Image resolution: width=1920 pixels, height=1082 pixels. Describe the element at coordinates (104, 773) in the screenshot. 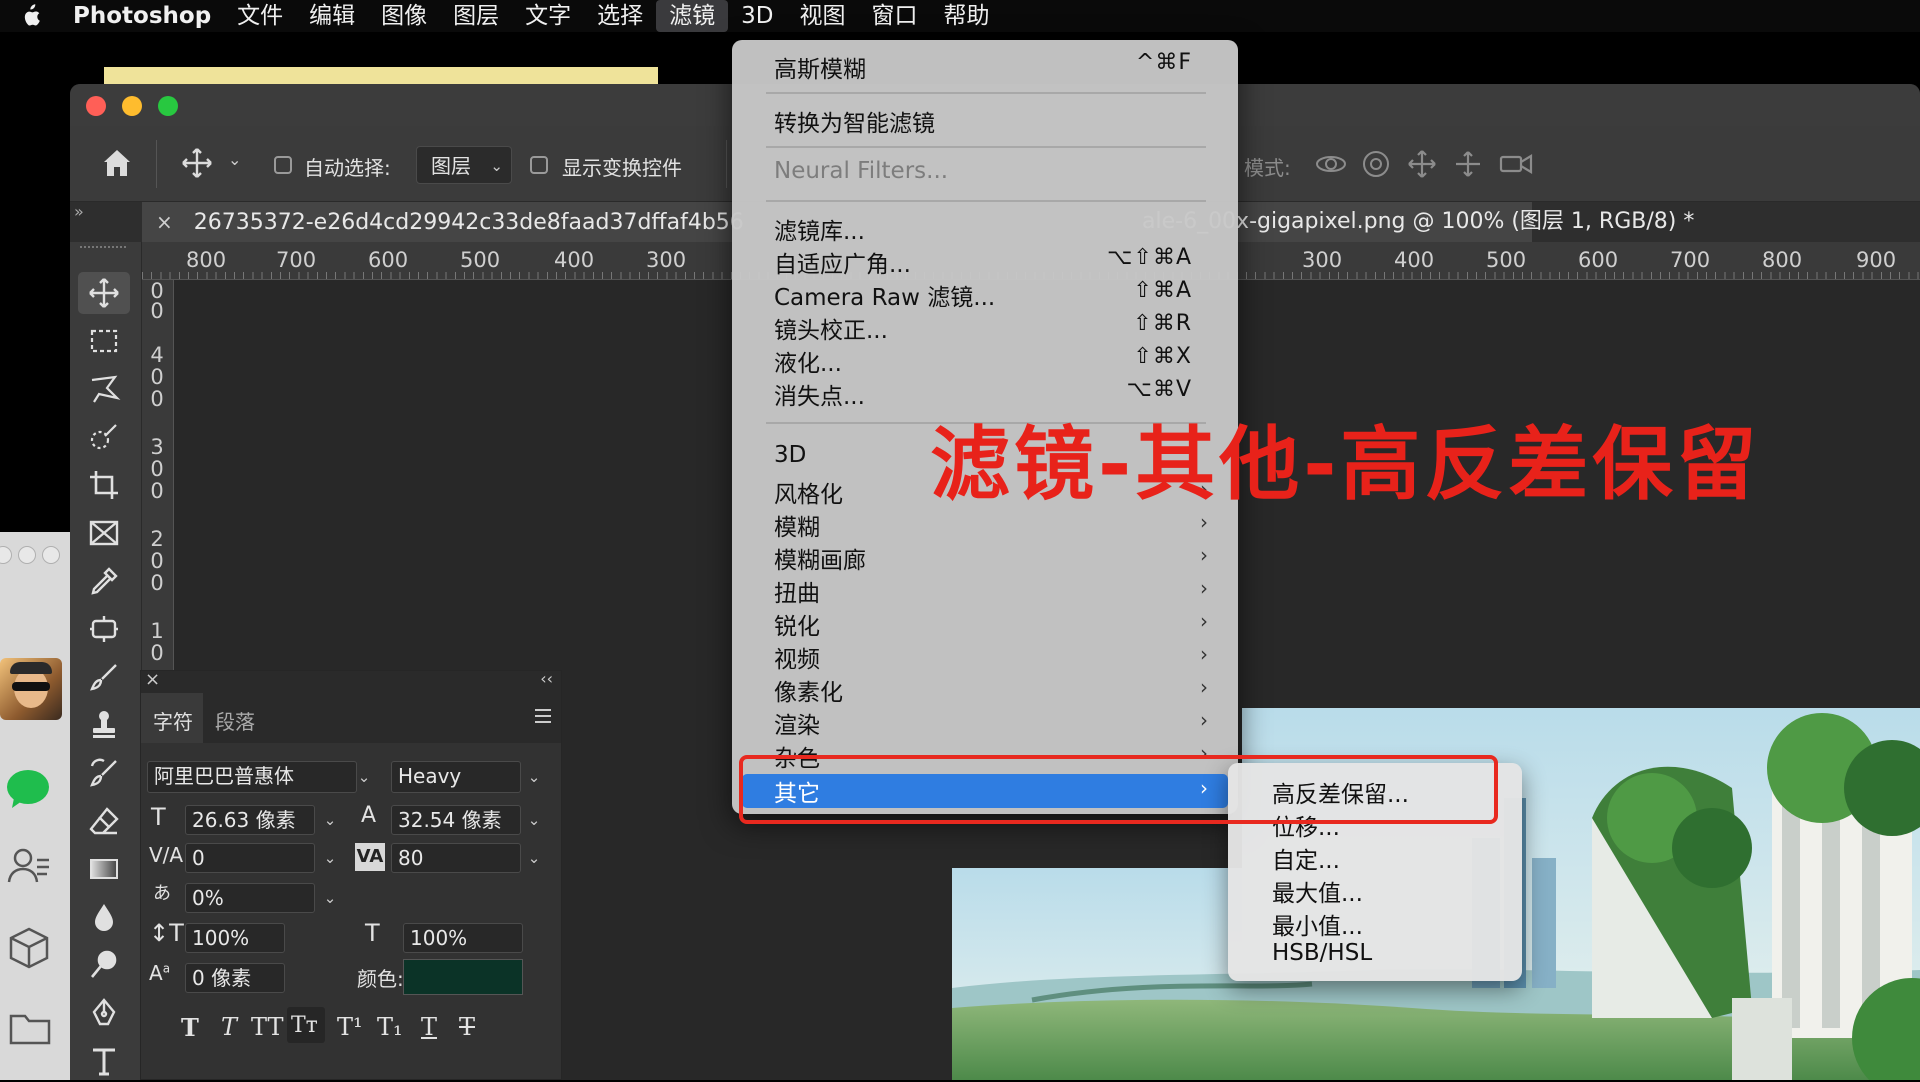

I see `history-brush-tool-icon` at that location.